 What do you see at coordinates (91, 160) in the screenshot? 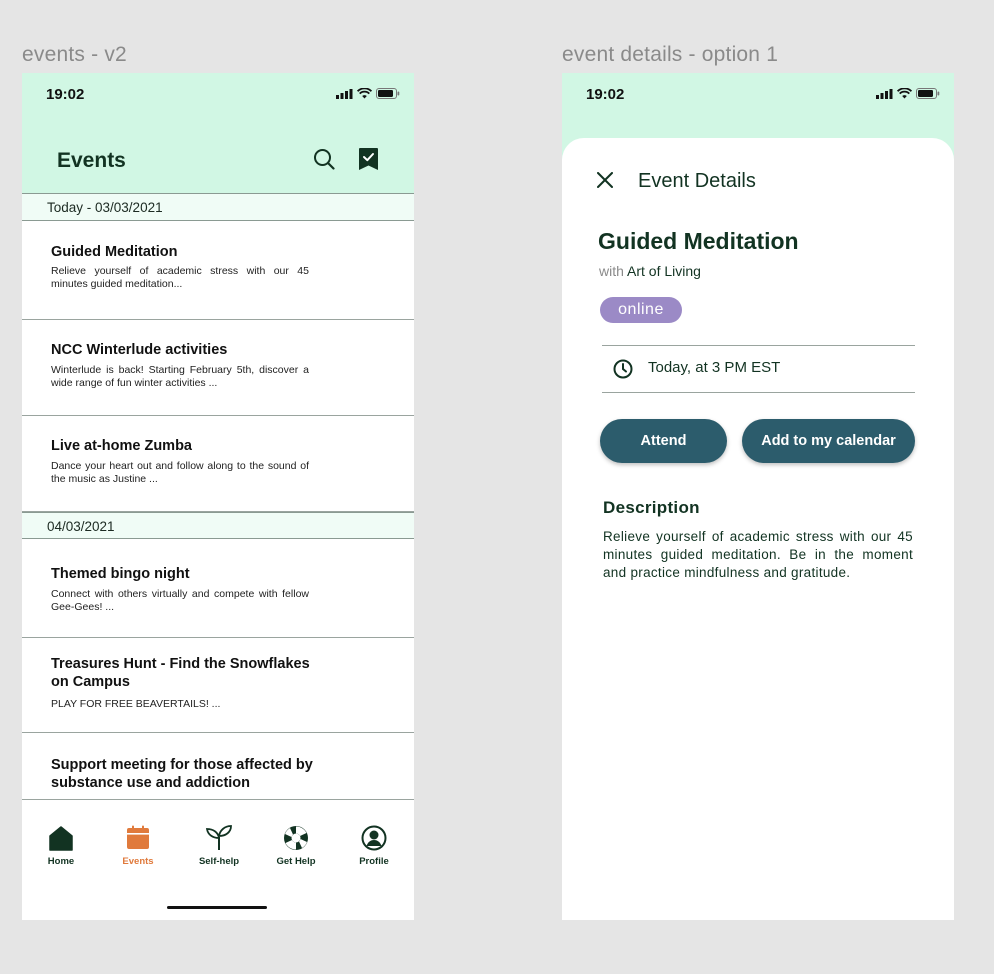
I see `page-title: Events` at bounding box center [91, 160].